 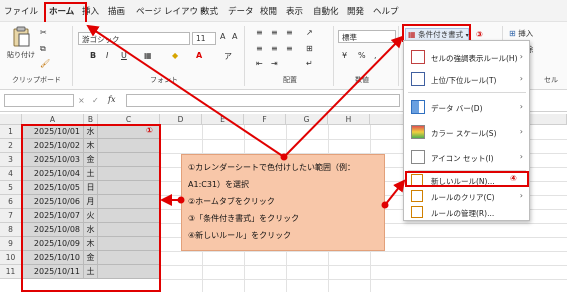 What do you see at coordinates (343, 96) in the screenshot?
I see `arrow-to-cond-format` at bounding box center [343, 96].